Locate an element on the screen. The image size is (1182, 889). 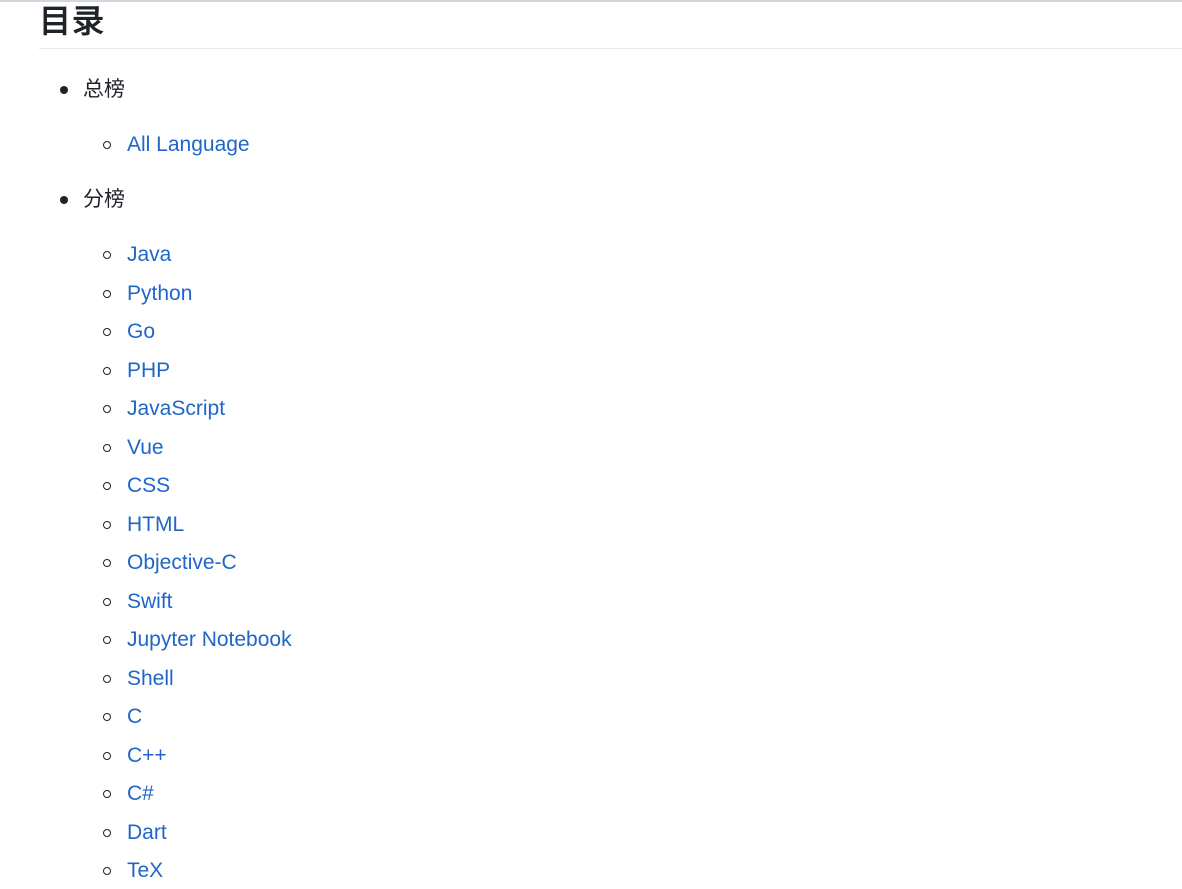
toc-link-go: Go is located at coordinates (141, 332).